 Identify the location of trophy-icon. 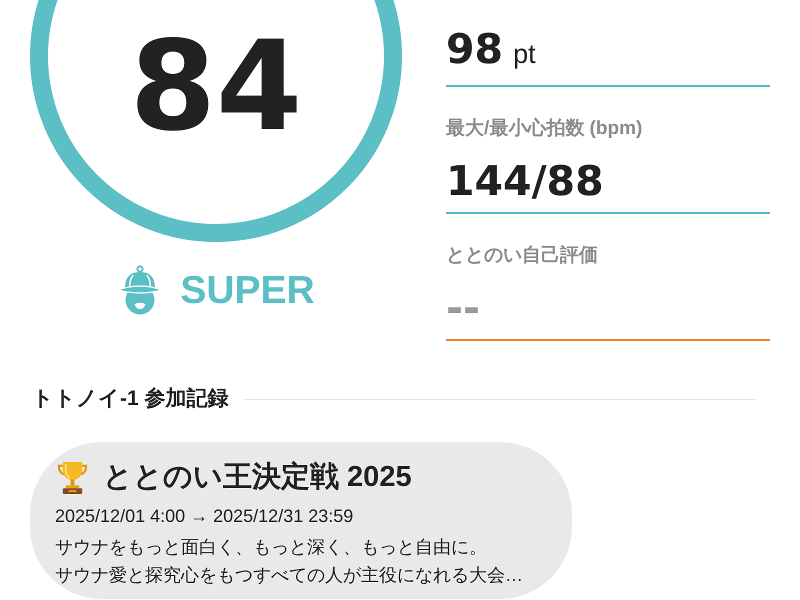
(72, 477).